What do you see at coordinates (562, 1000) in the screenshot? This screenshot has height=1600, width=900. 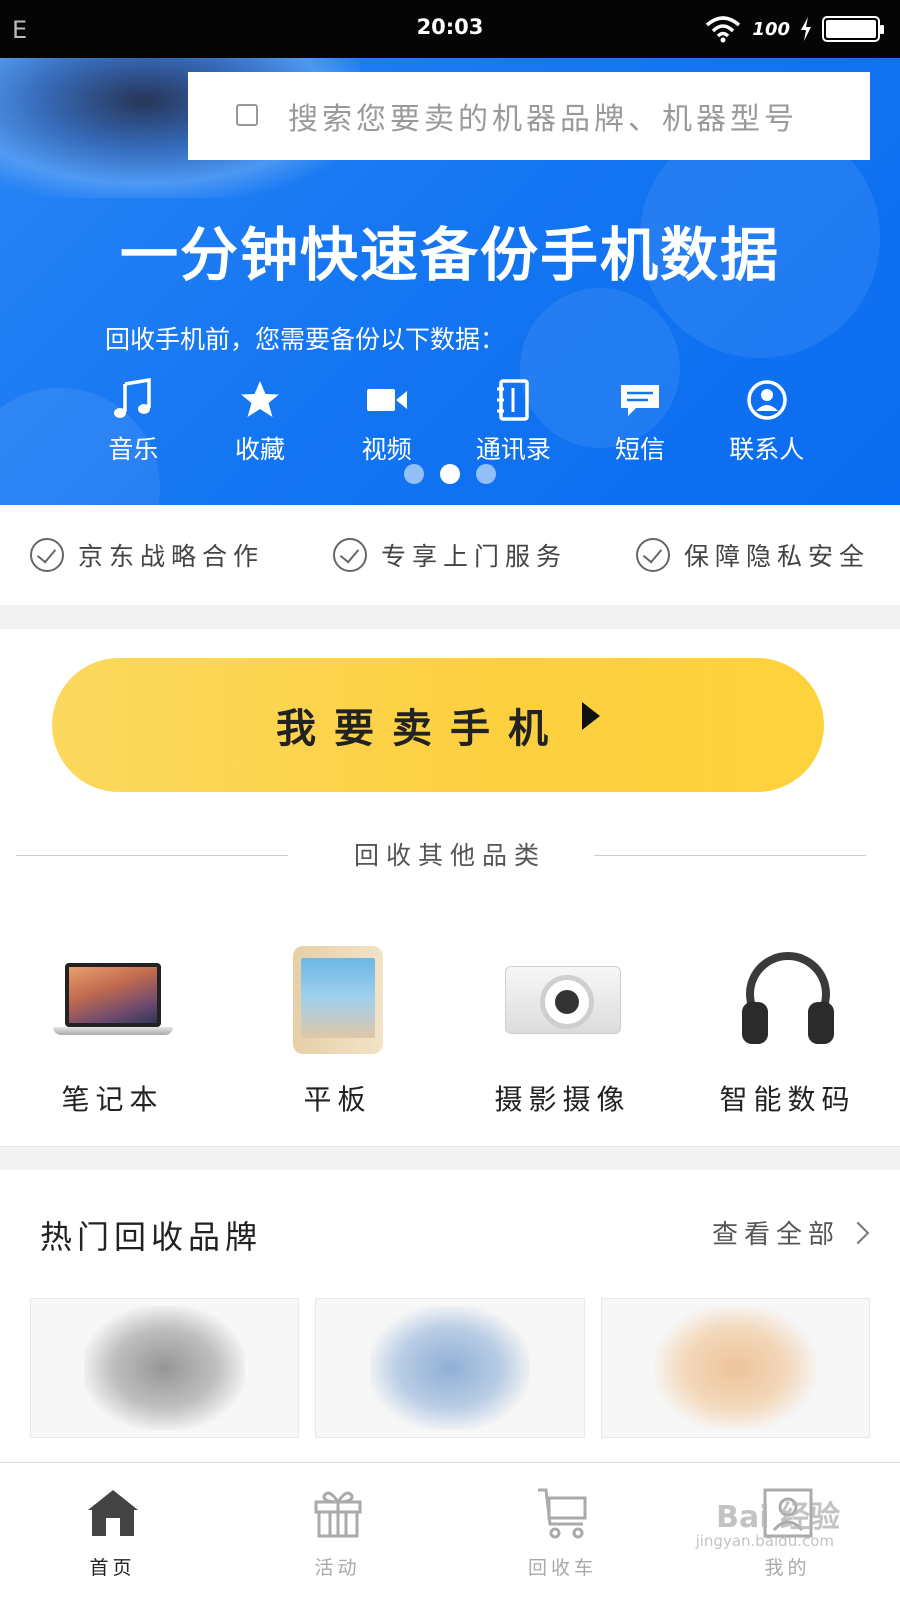 I see `camera-icon` at bounding box center [562, 1000].